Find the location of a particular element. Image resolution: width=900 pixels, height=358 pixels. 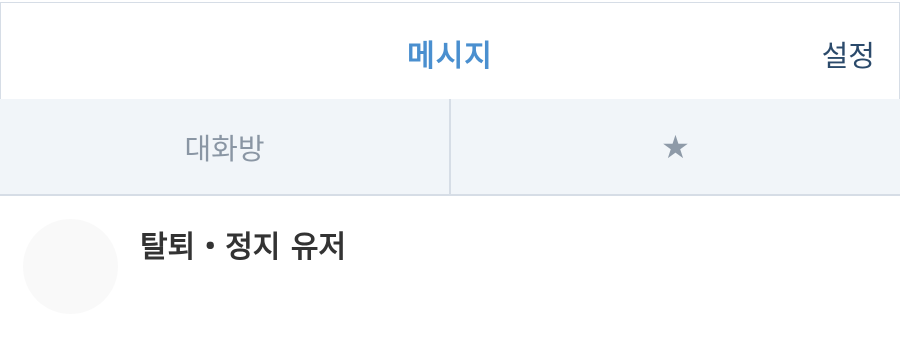

conversation-name: 탈퇴・정지 유저 is located at coordinates (243, 247).